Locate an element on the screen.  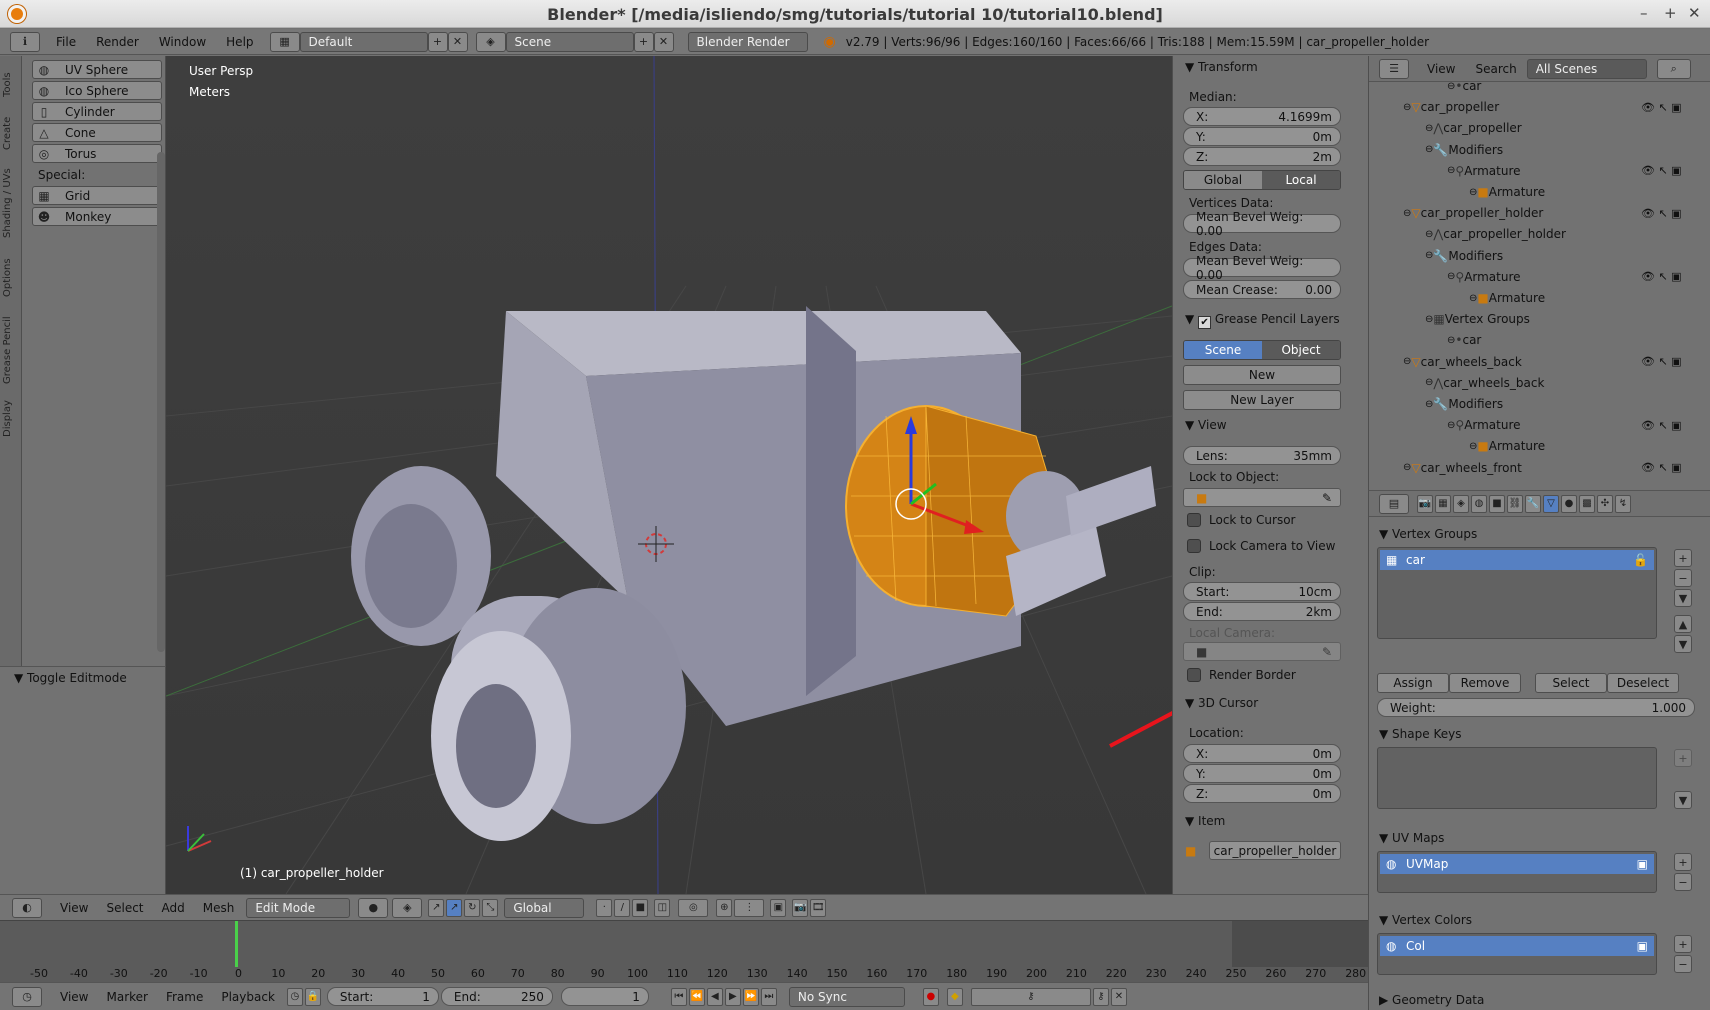
ico-sphere-button: ◍ Ico Sphere is located at coordinates (97, 90).